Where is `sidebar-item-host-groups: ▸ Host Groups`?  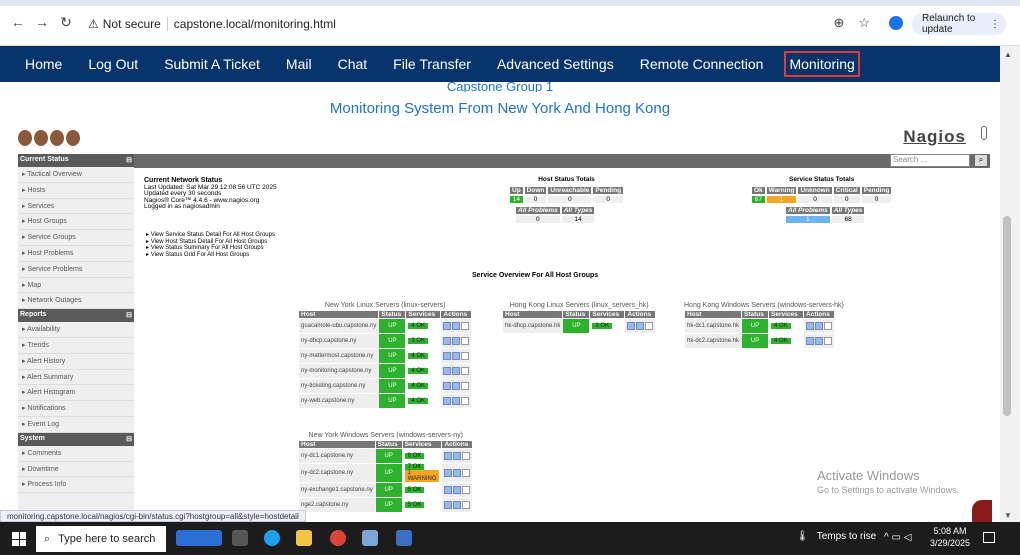 sidebar-item-host-groups: ▸ Host Groups is located at coordinates (76, 222).